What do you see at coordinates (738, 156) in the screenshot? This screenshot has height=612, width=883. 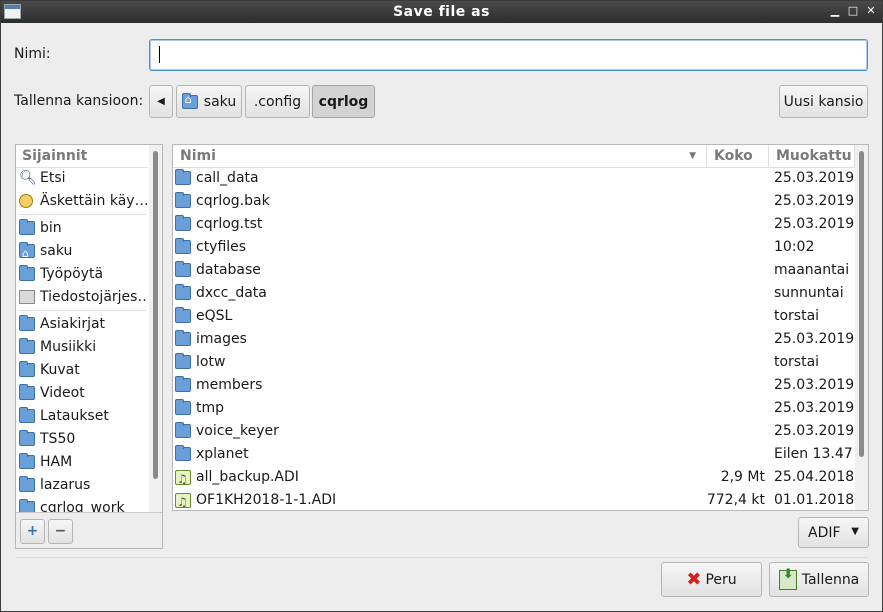 I see `column-header-size: Koko` at bounding box center [738, 156].